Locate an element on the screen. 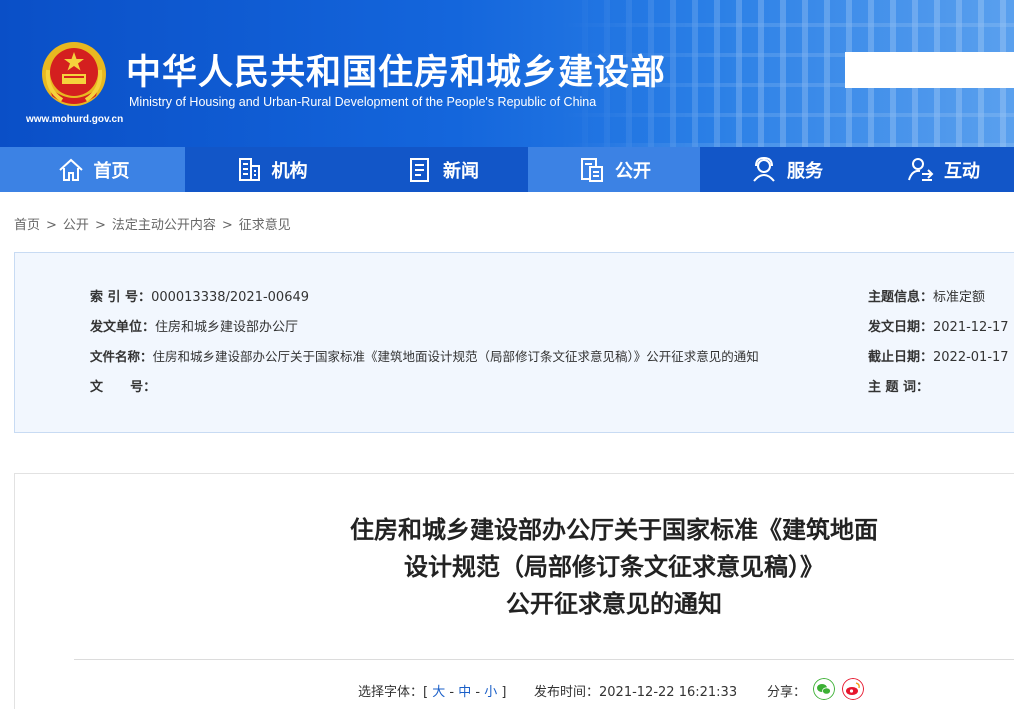 The image size is (1014, 709). interaction-icon is located at coordinates (921, 169).